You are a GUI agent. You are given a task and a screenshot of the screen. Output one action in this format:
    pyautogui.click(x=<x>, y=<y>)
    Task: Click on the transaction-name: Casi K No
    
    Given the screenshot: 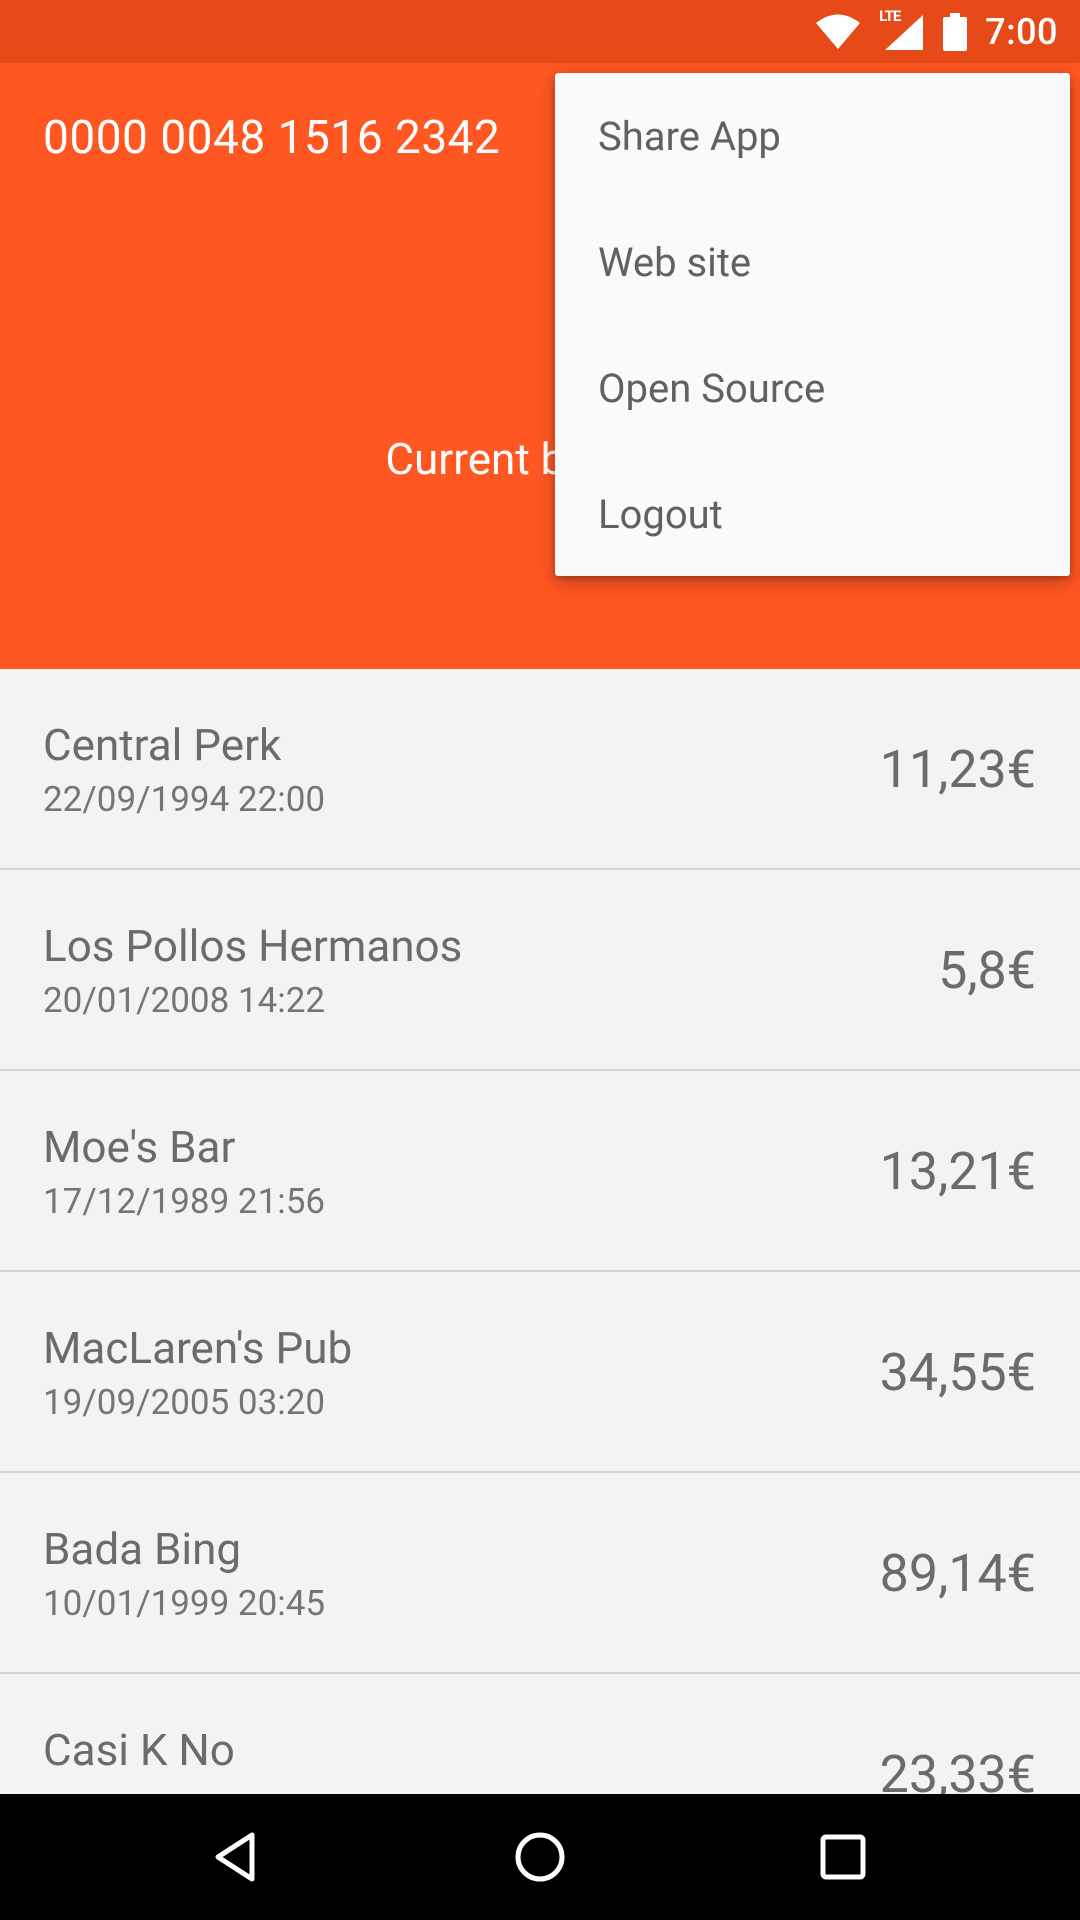 What is the action you would take?
    pyautogui.click(x=139, y=1750)
    